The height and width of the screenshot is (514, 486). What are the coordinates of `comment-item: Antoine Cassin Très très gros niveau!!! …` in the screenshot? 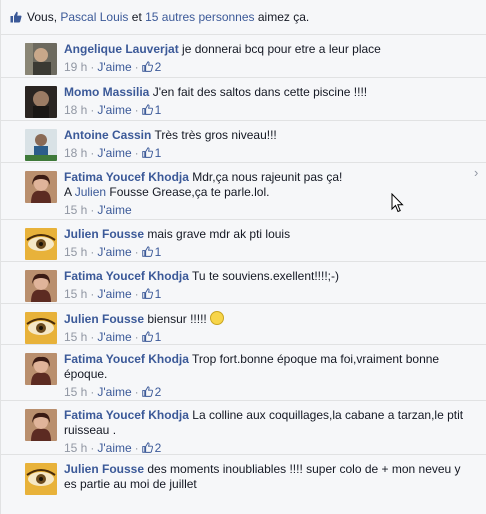 It's located at (243, 142).